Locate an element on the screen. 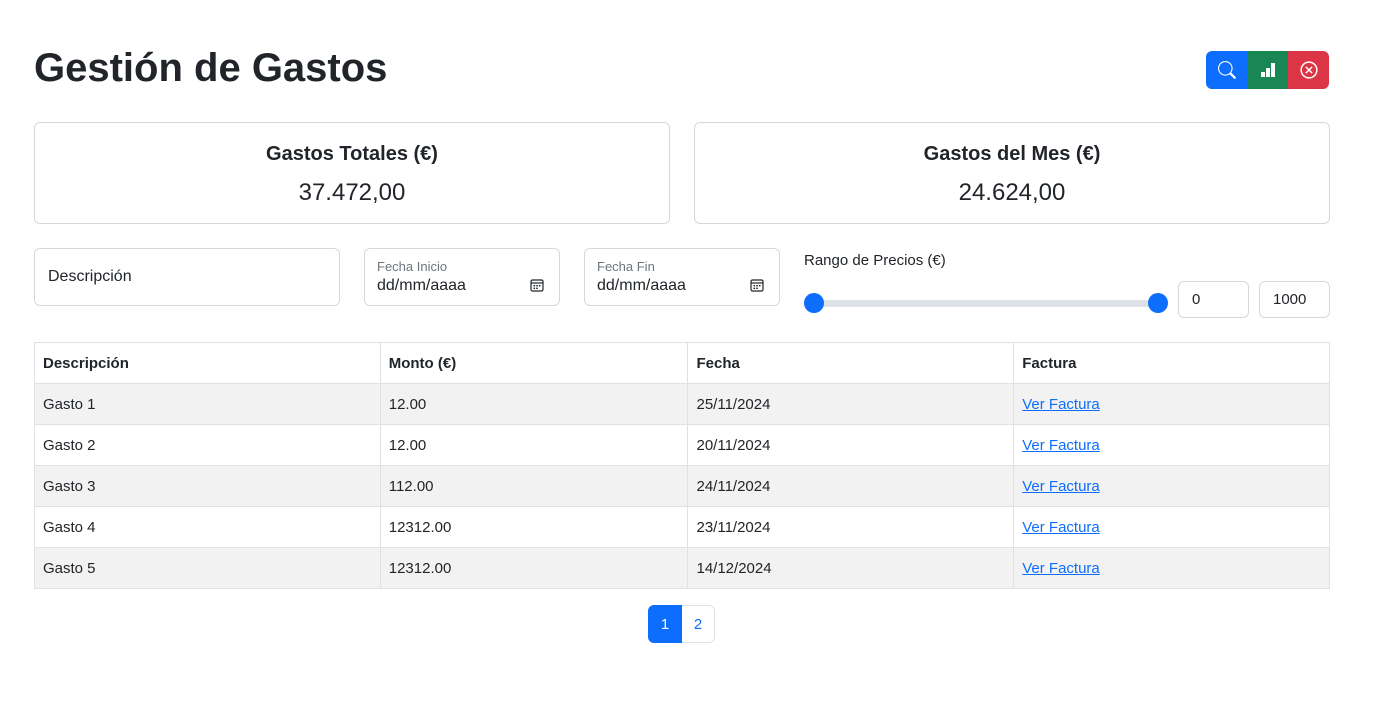 The height and width of the screenshot is (715, 1400). start-date-value: dd/mm/aaaa is located at coordinates (421, 285).